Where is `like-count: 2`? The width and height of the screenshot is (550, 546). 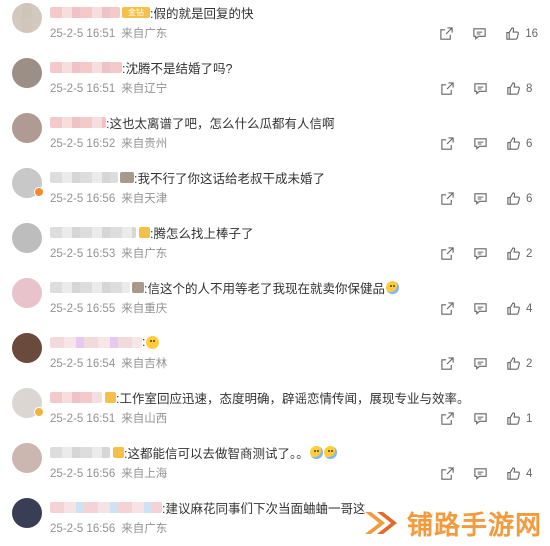 like-count: 2 is located at coordinates (529, 363).